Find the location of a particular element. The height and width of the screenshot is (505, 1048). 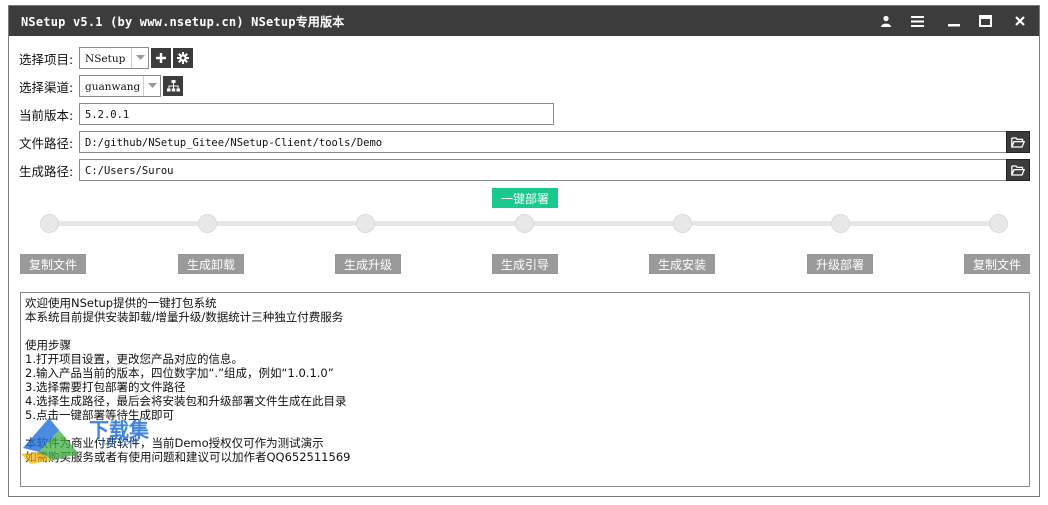

project-settings-button is located at coordinates (183, 58).